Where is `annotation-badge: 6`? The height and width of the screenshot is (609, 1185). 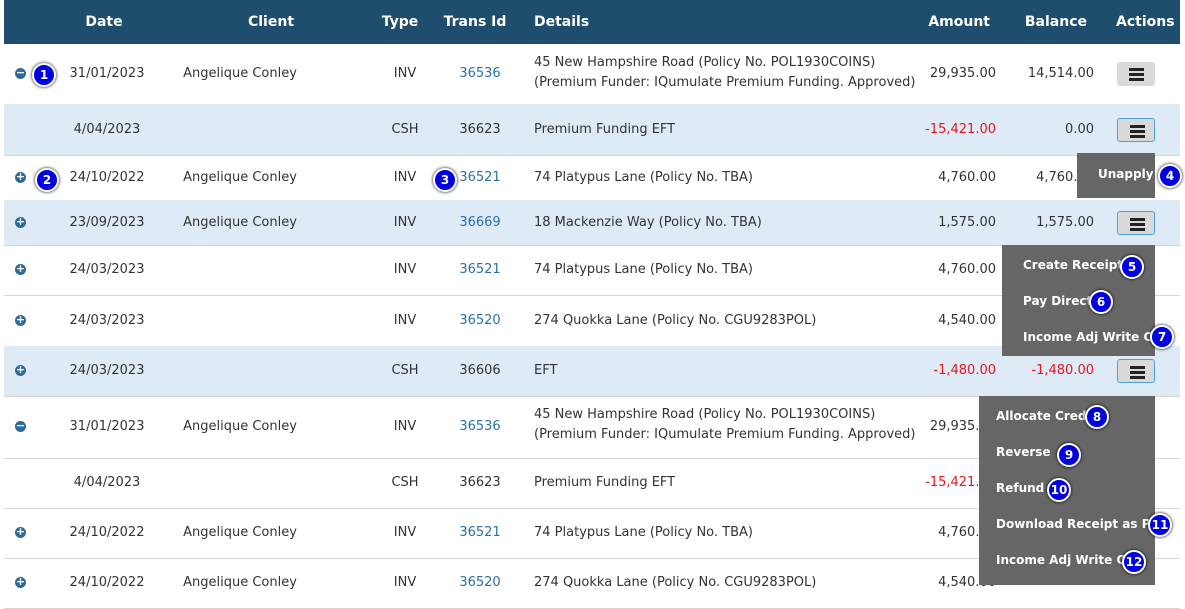
annotation-badge: 6 is located at coordinates (1101, 302).